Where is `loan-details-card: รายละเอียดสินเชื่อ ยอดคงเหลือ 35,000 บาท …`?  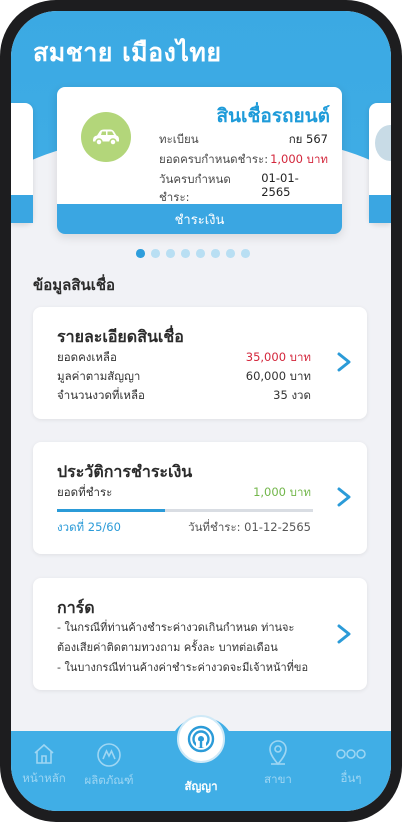 loan-details-card: รายละเอียดสินเชื่อ ยอดคงเหลือ 35,000 บาท … is located at coordinates (200, 363).